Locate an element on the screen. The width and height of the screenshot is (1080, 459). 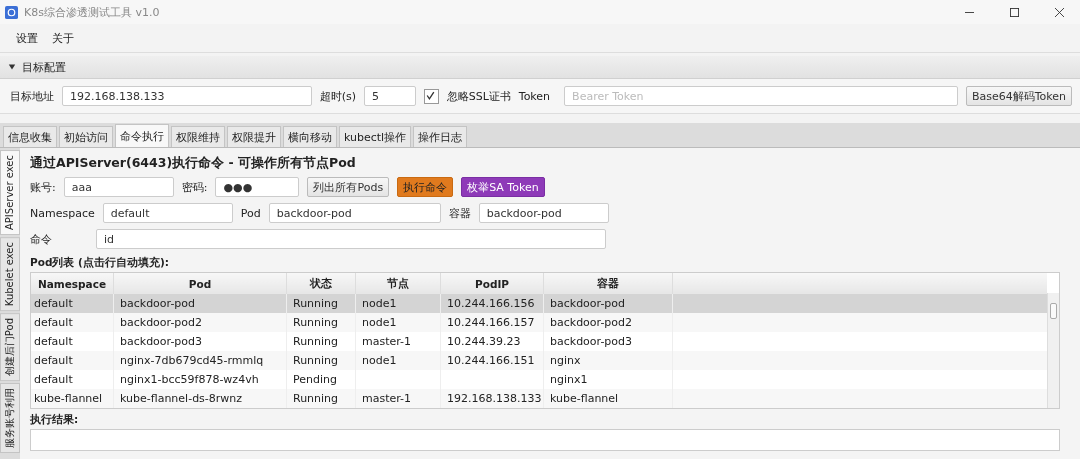
table-cell: 192.168.138.133 is located at coordinates (494, 398).